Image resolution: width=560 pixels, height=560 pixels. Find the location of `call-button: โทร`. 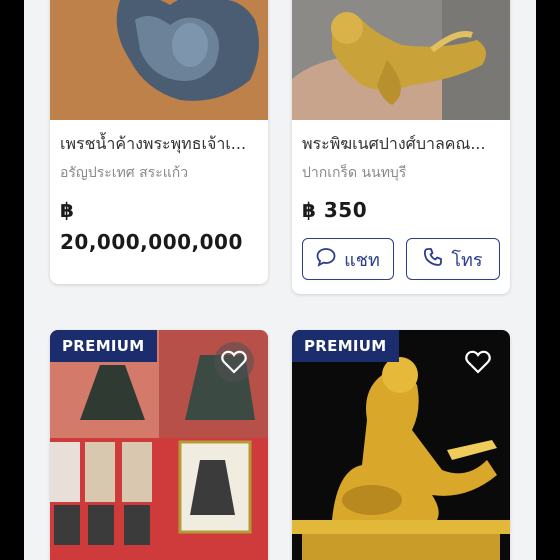

call-button: โทร is located at coordinates (453, 259).